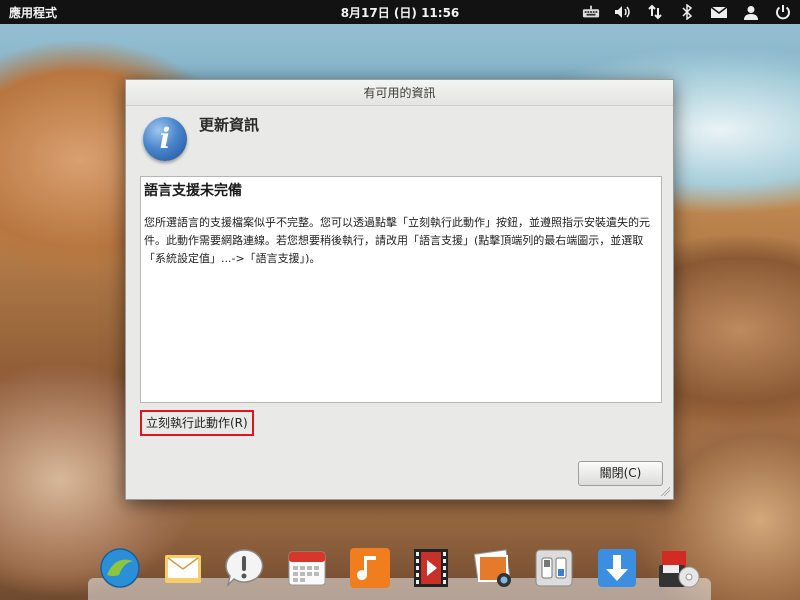 Image resolution: width=800 pixels, height=600 pixels. Describe the element at coordinates (229, 125) in the screenshot. I see `dialog-heading: 更新資訊` at that location.